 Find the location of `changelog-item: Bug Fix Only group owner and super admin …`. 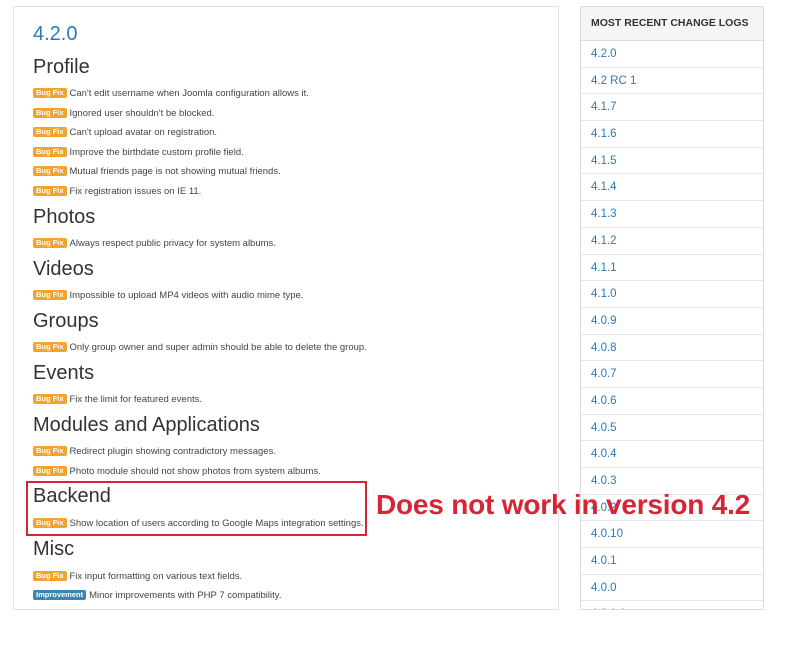

changelog-item: Bug Fix Only group owner and super admin … is located at coordinates (200, 347).